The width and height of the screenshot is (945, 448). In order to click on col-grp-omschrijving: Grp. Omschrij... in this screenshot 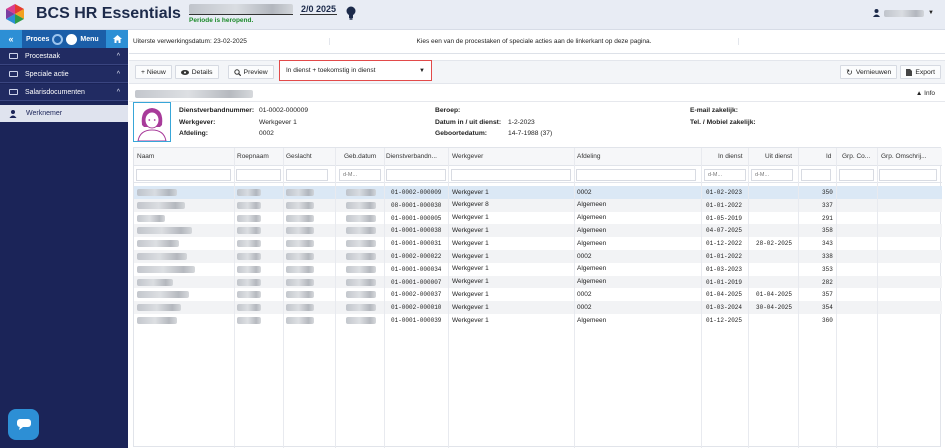, I will do `click(904, 156)`.